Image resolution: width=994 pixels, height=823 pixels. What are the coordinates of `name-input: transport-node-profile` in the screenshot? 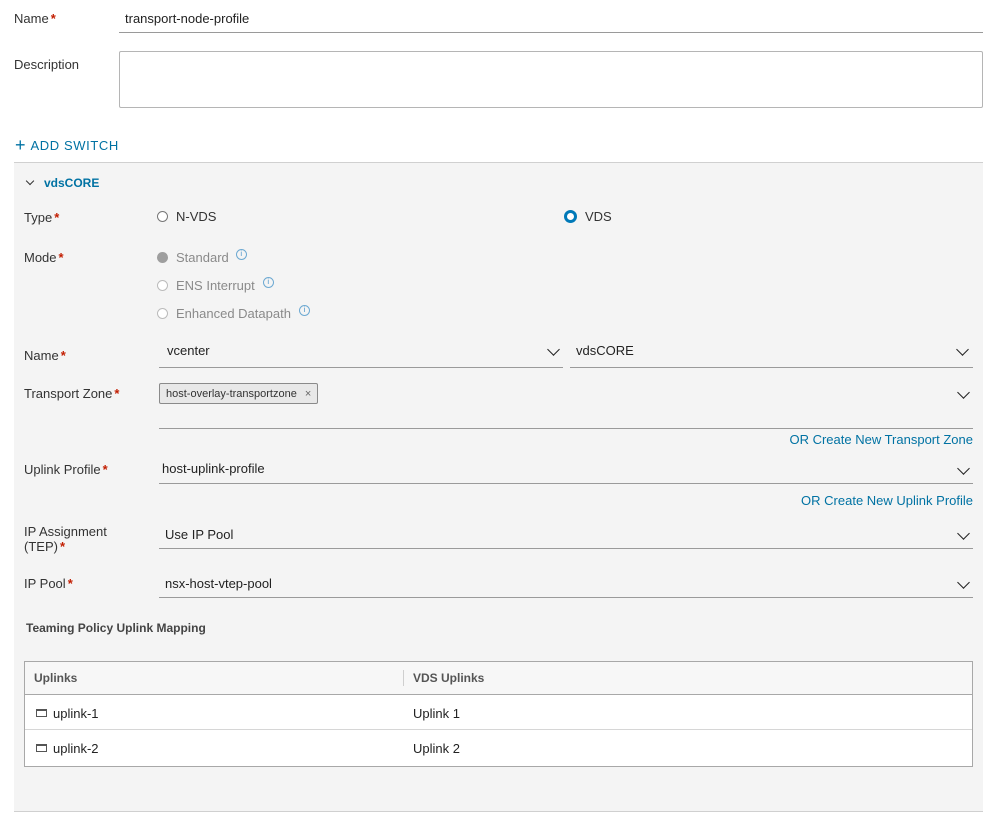 It's located at (551, 19).